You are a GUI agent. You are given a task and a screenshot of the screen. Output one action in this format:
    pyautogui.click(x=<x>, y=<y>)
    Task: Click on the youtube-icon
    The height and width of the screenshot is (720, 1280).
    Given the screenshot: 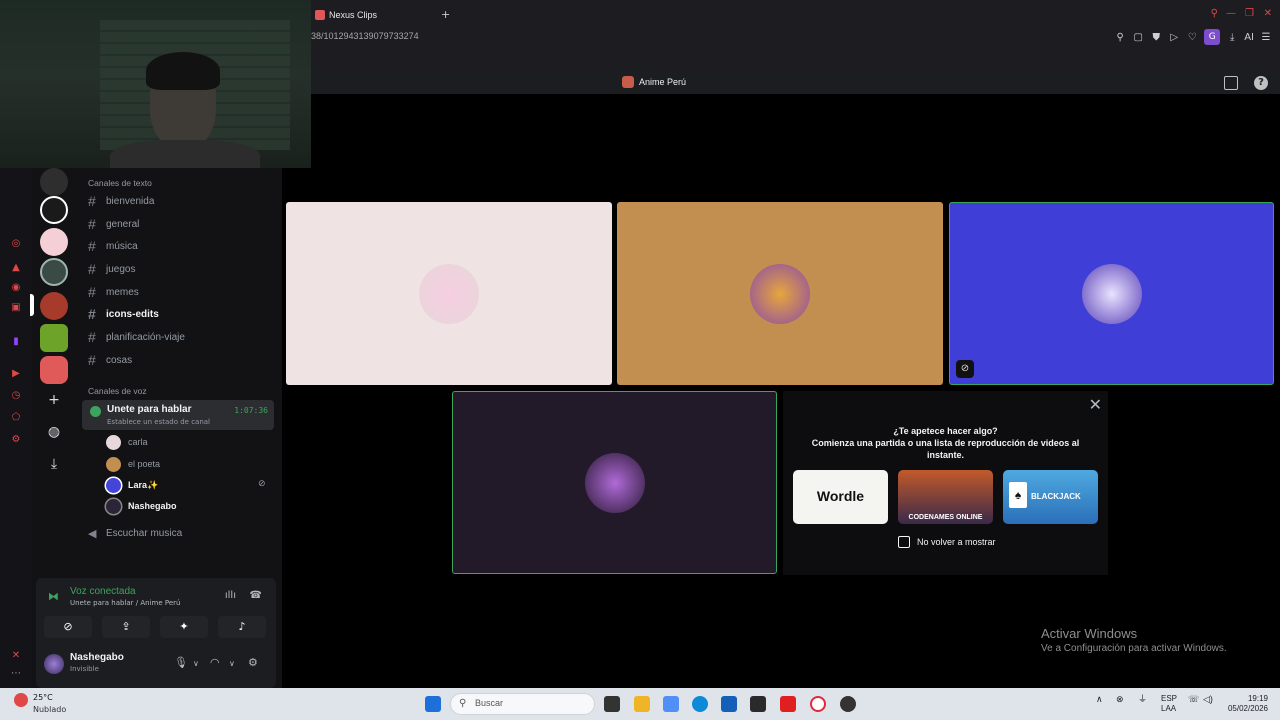 What is the action you would take?
    pyautogui.click(x=788, y=704)
    